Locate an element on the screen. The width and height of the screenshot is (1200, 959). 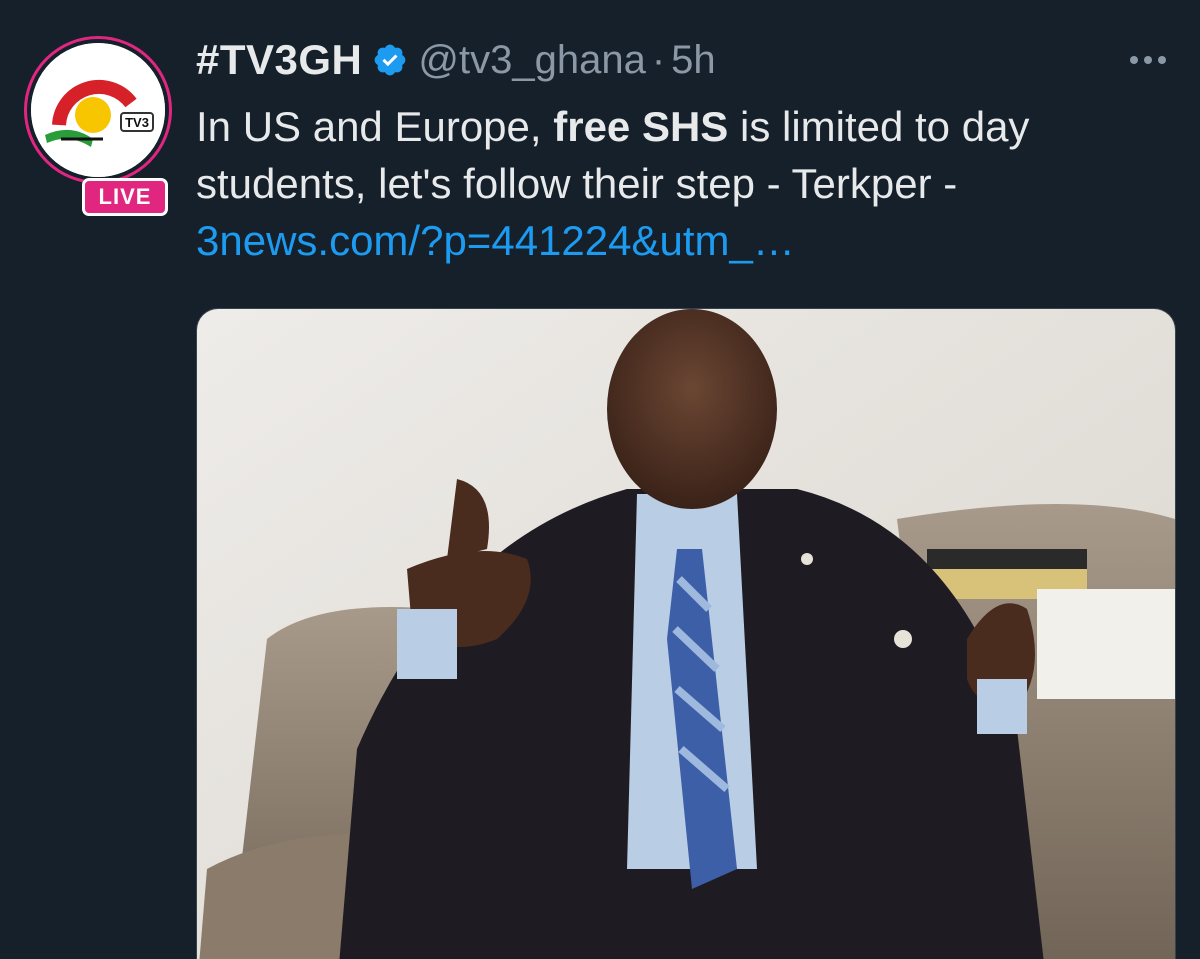
tweet-text-part1: In US and Europe, is located at coordinates (375, 126).